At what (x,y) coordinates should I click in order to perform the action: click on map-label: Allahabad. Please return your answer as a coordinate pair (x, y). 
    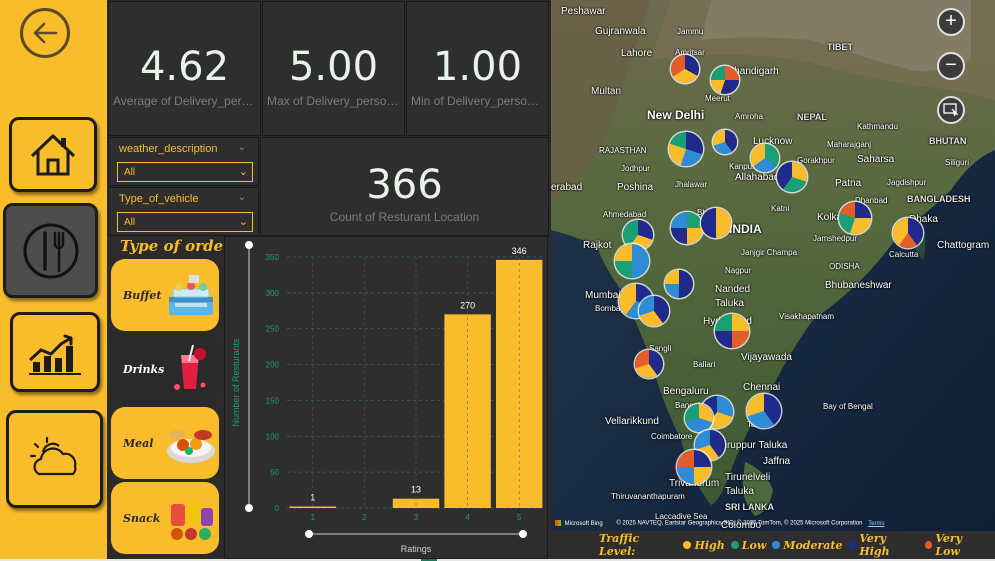
    Looking at the image, I should click on (757, 177).